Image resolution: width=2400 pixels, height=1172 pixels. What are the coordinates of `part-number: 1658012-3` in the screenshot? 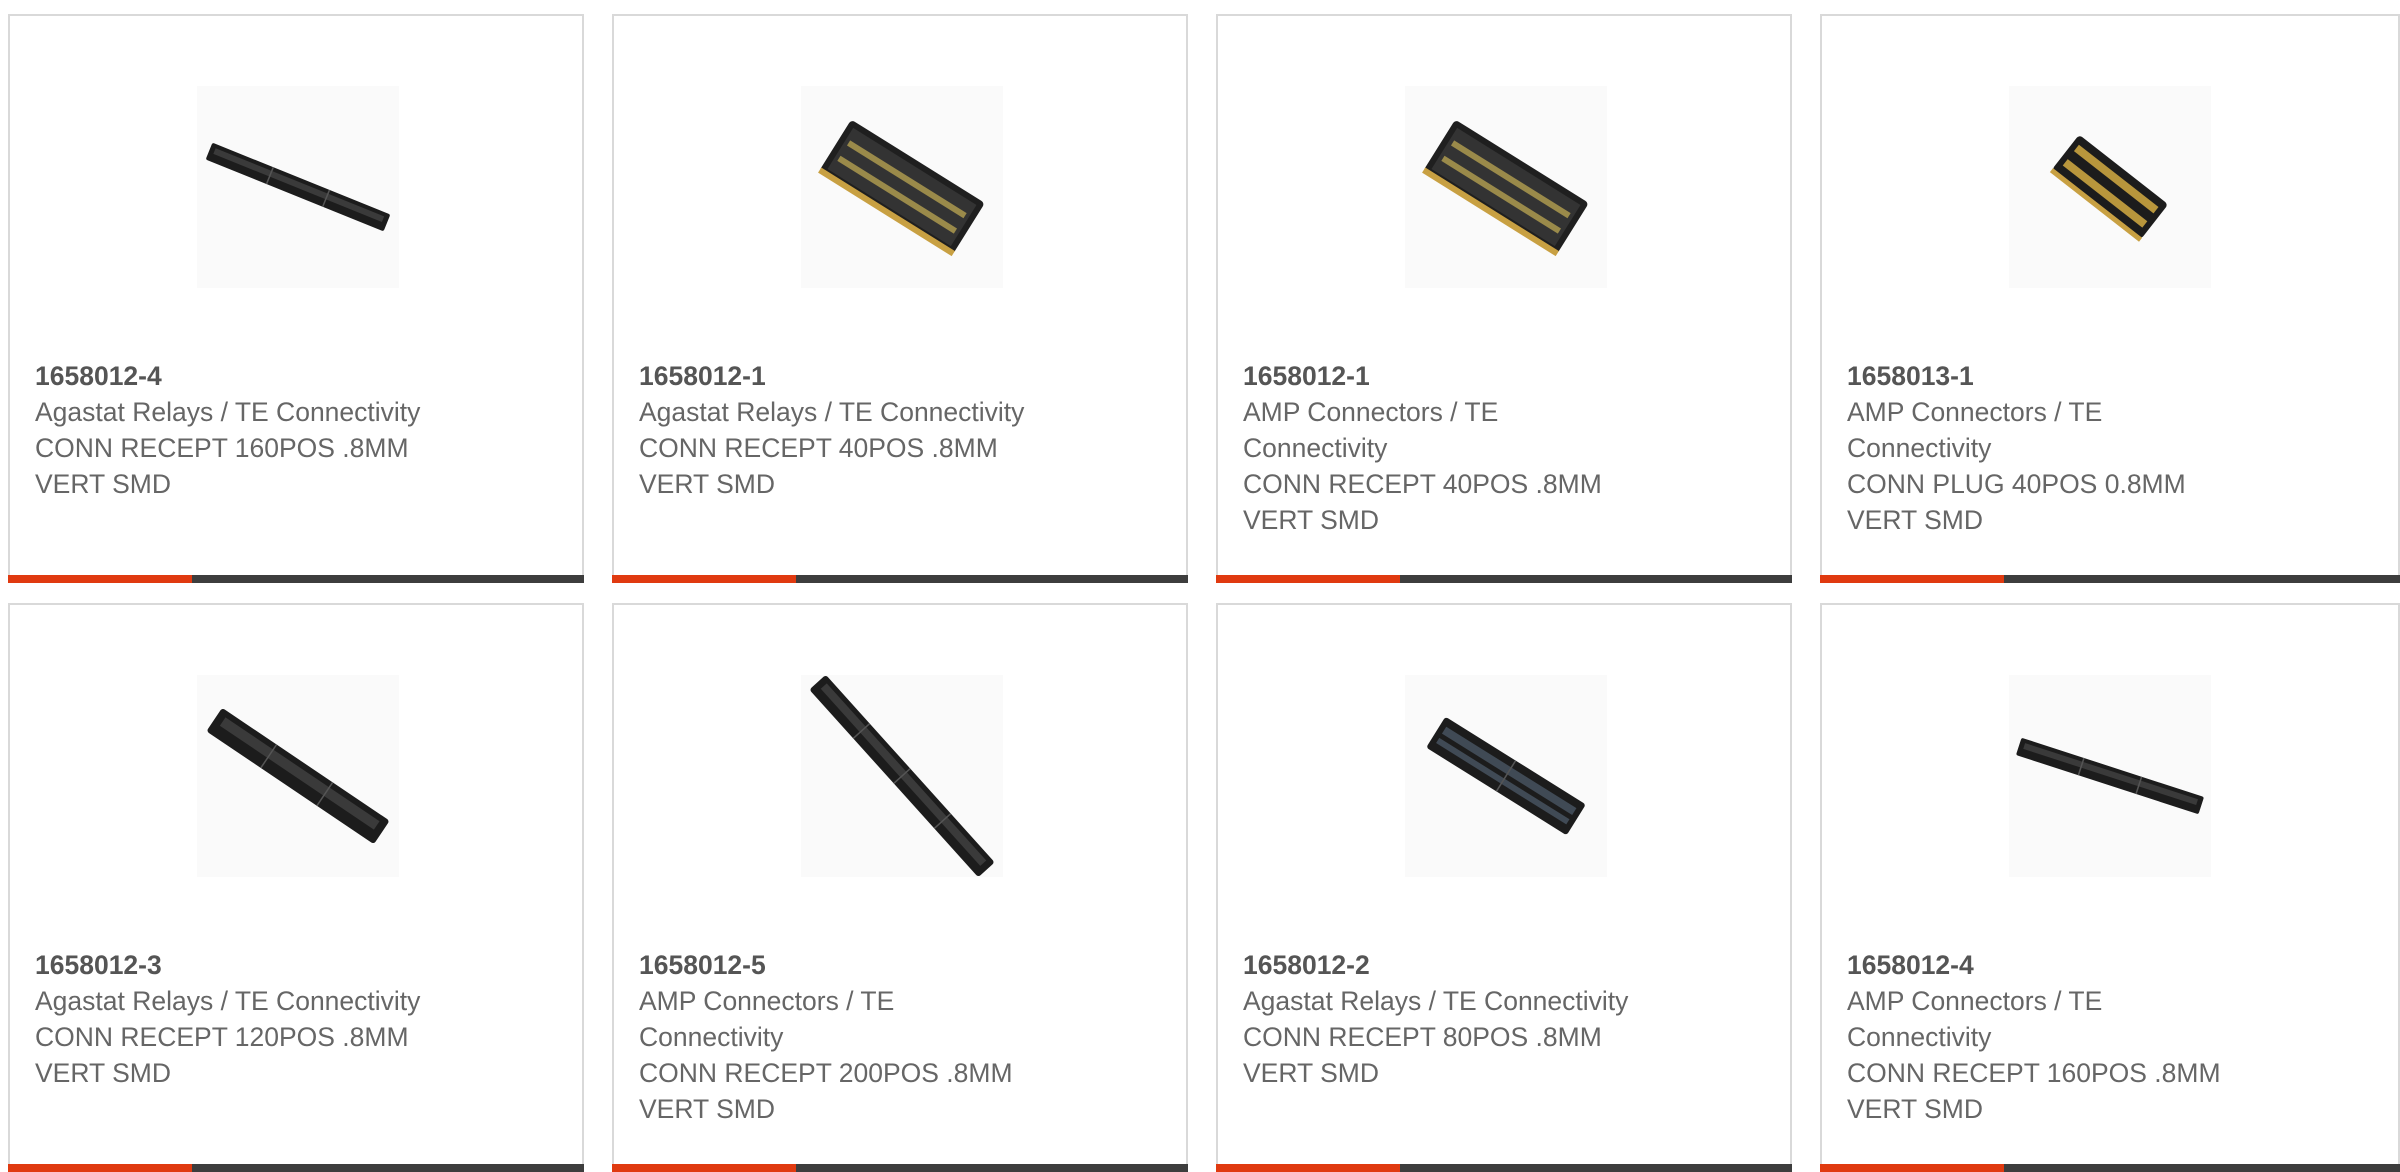 It's located at (298, 965).